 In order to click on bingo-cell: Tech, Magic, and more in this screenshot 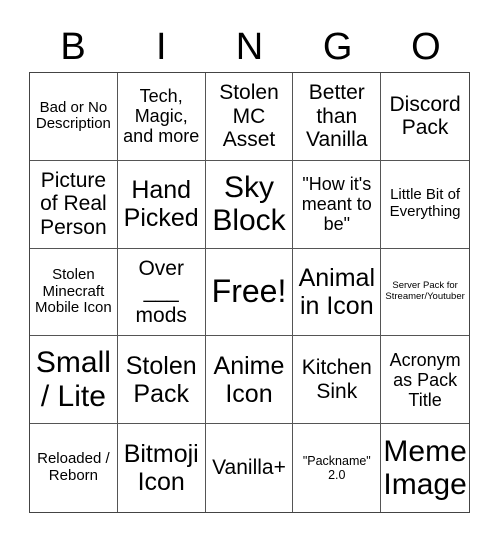, I will do `click(161, 117)`.